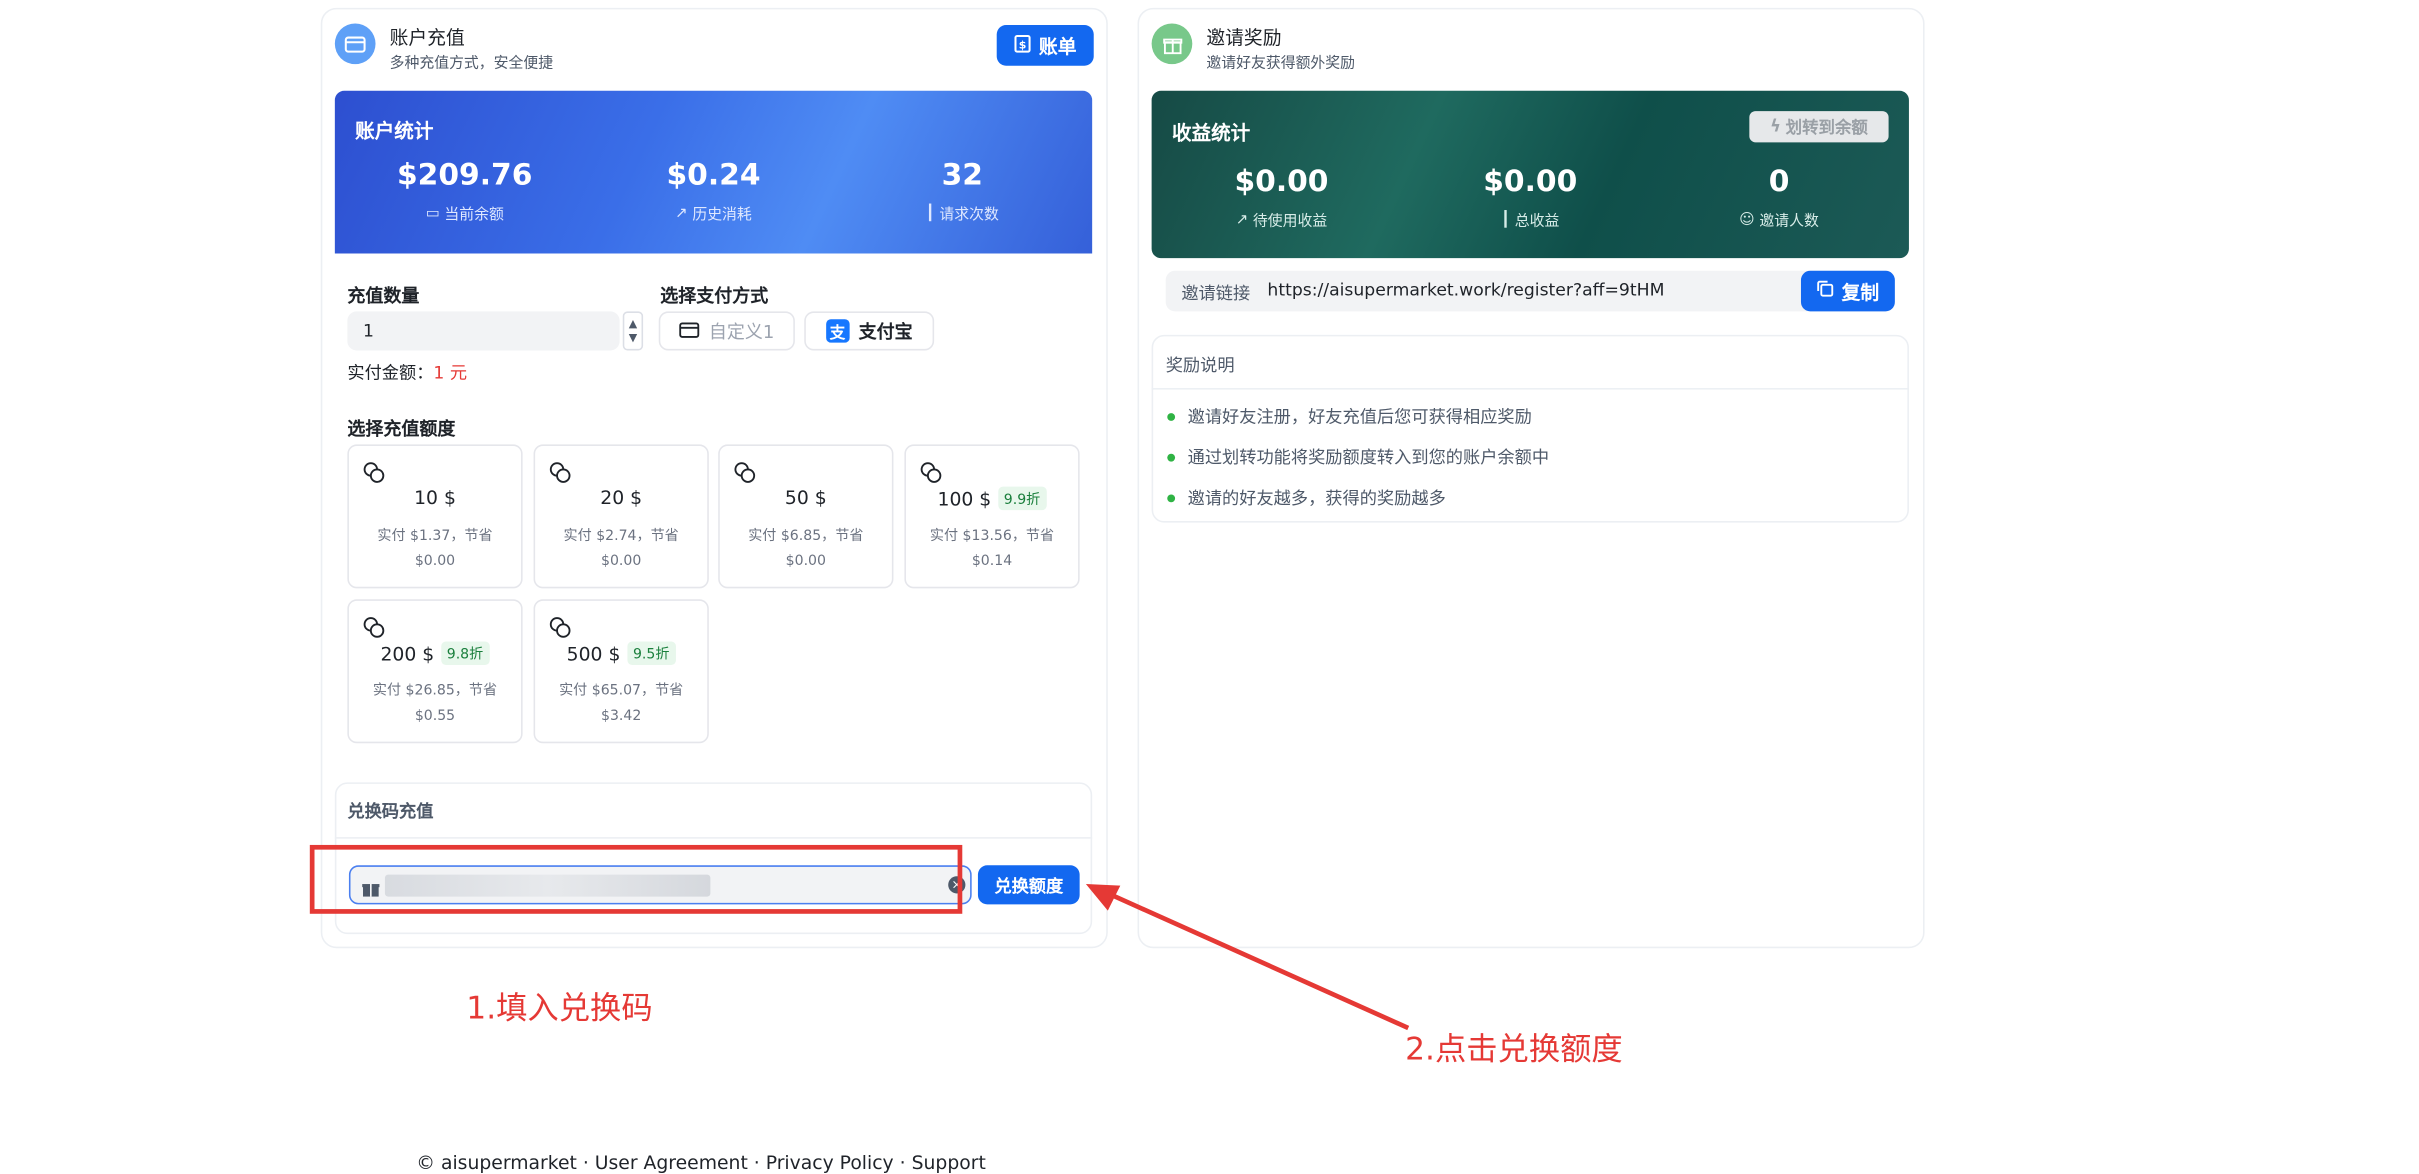  I want to click on annotation-arrow, so click(1247, 957).